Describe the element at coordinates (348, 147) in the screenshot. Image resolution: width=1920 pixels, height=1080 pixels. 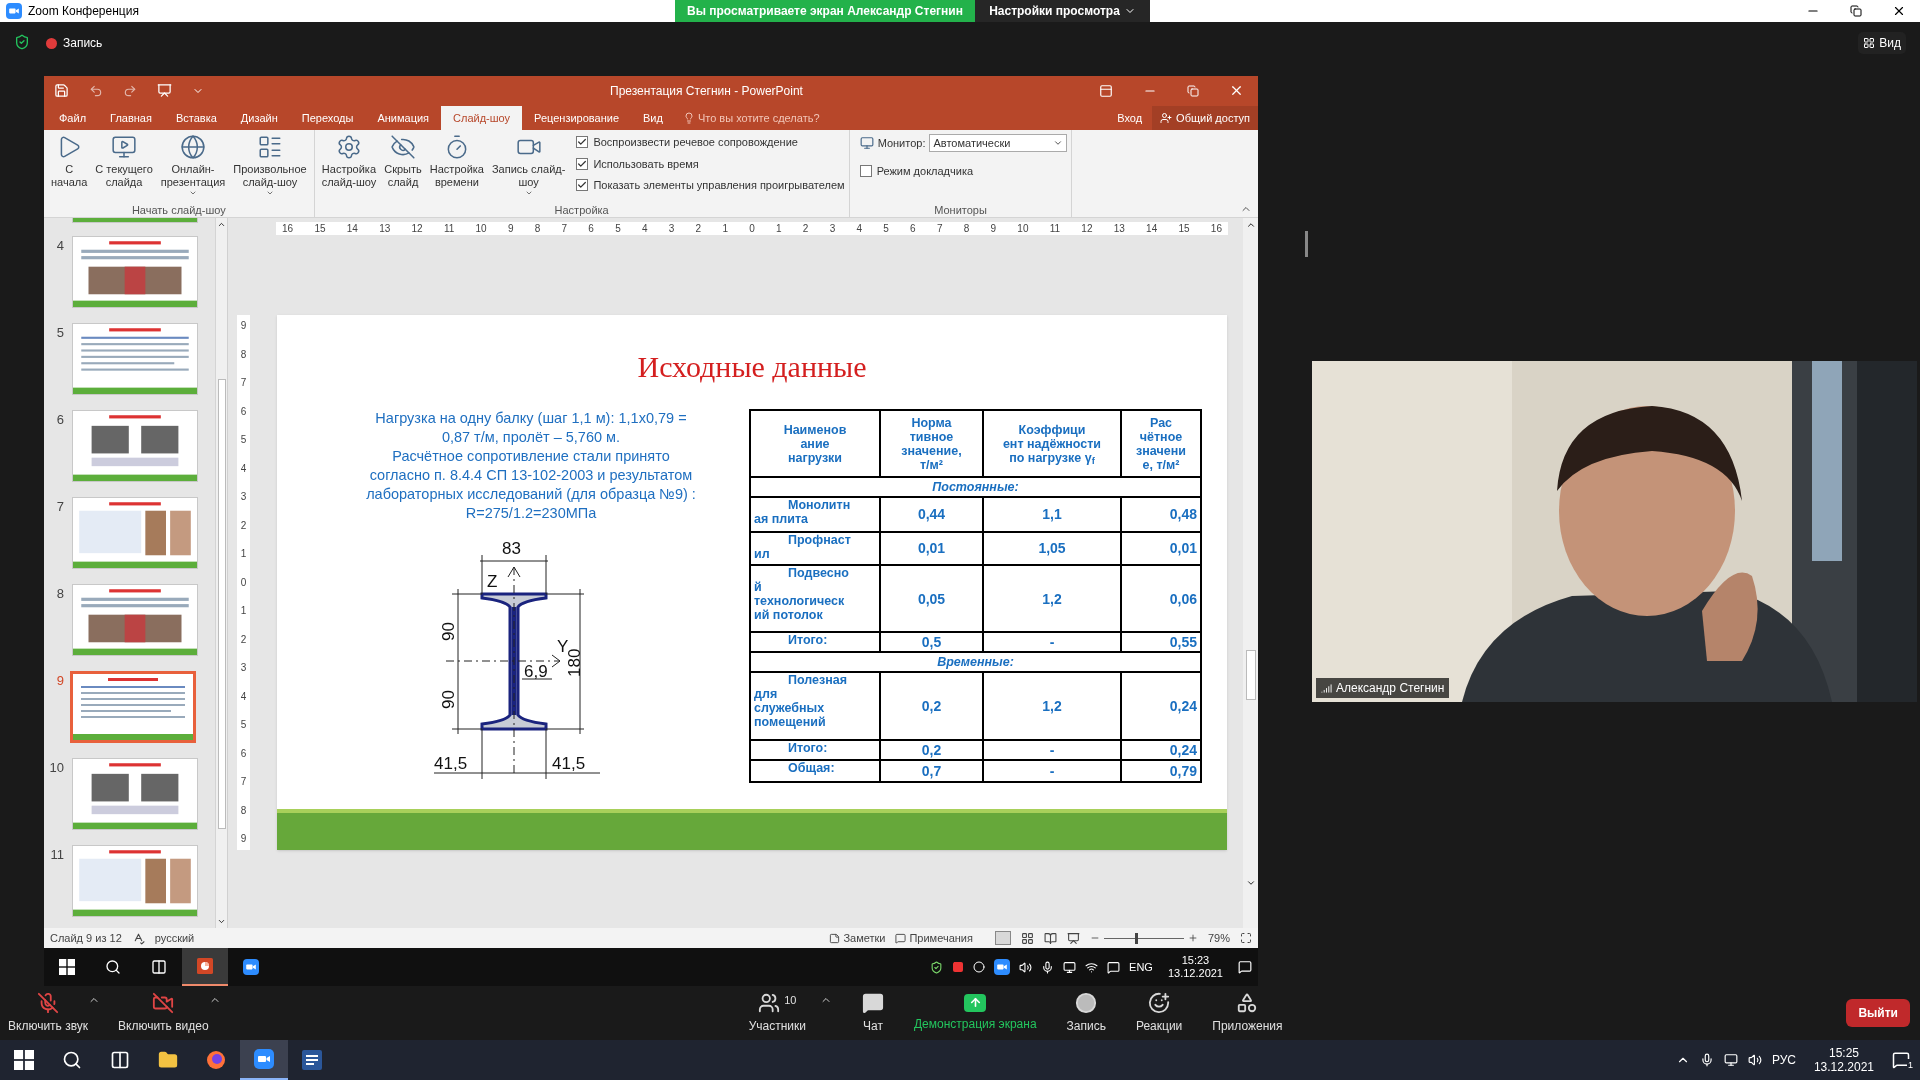
I see `gear-icon` at that location.